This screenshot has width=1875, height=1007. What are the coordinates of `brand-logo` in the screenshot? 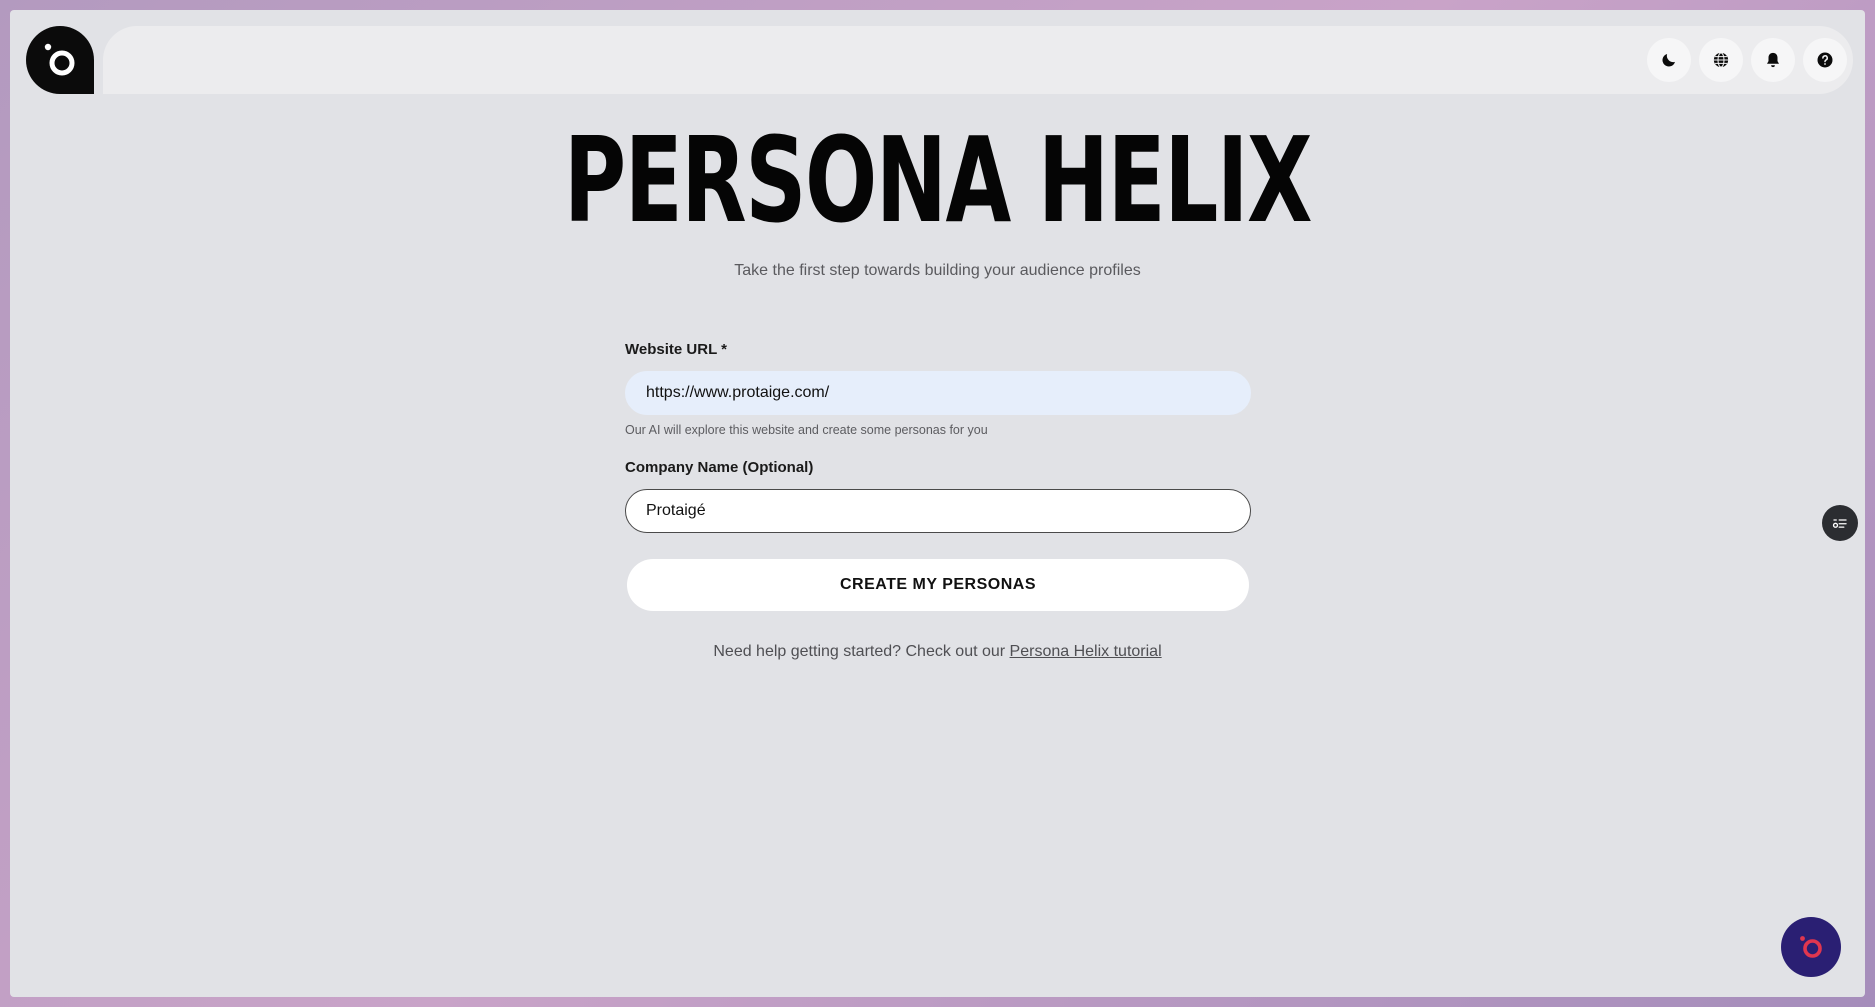 It's located at (60, 60).